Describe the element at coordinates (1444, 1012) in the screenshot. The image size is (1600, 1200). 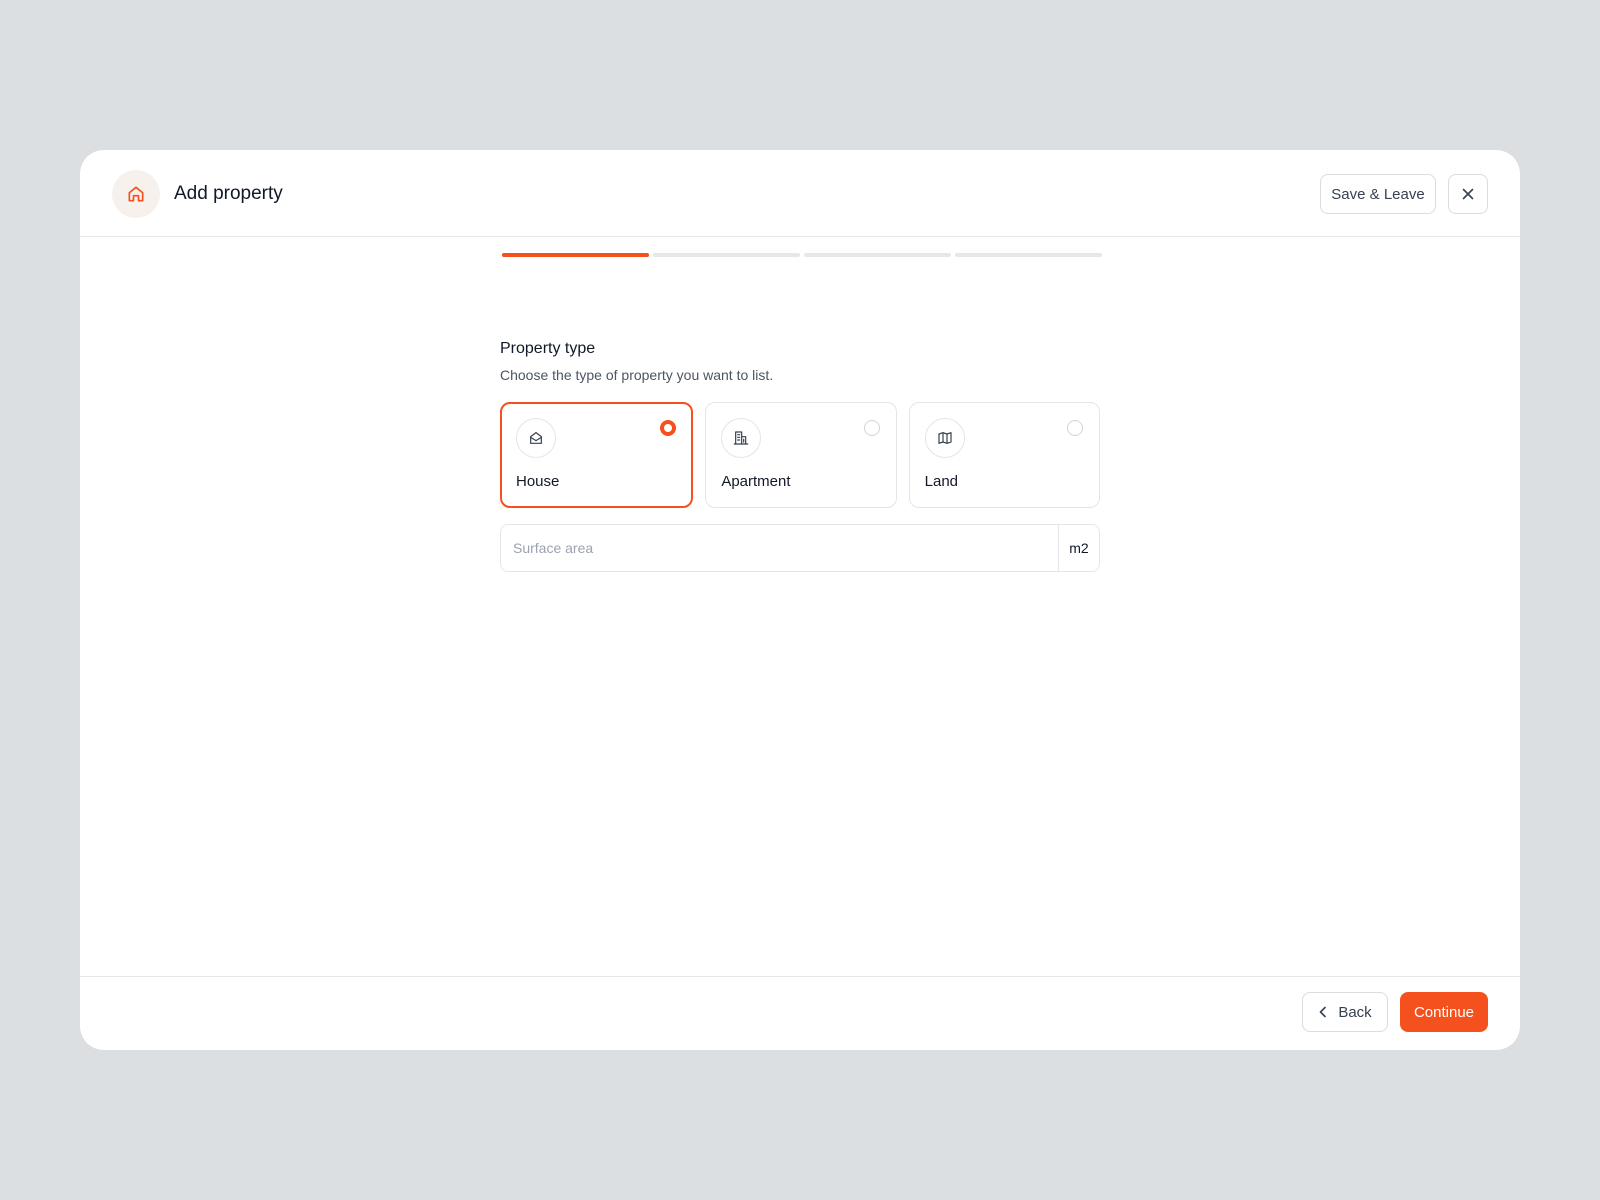
I see `continue-button: Continue` at that location.